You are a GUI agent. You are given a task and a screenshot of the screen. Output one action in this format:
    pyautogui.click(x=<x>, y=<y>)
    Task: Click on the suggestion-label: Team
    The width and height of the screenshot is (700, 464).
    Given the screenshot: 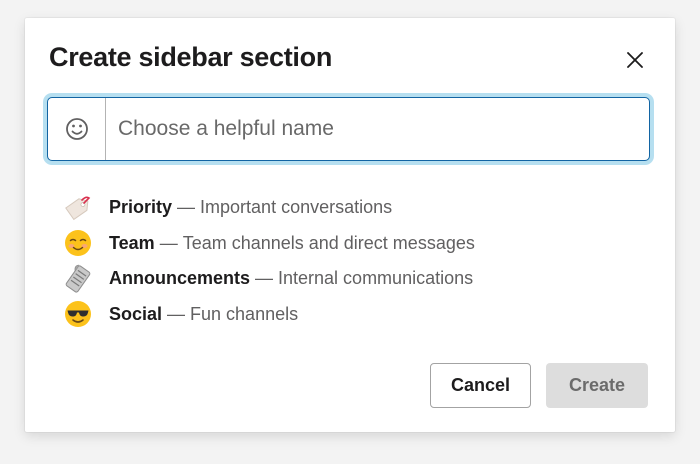 What is the action you would take?
    pyautogui.click(x=132, y=242)
    